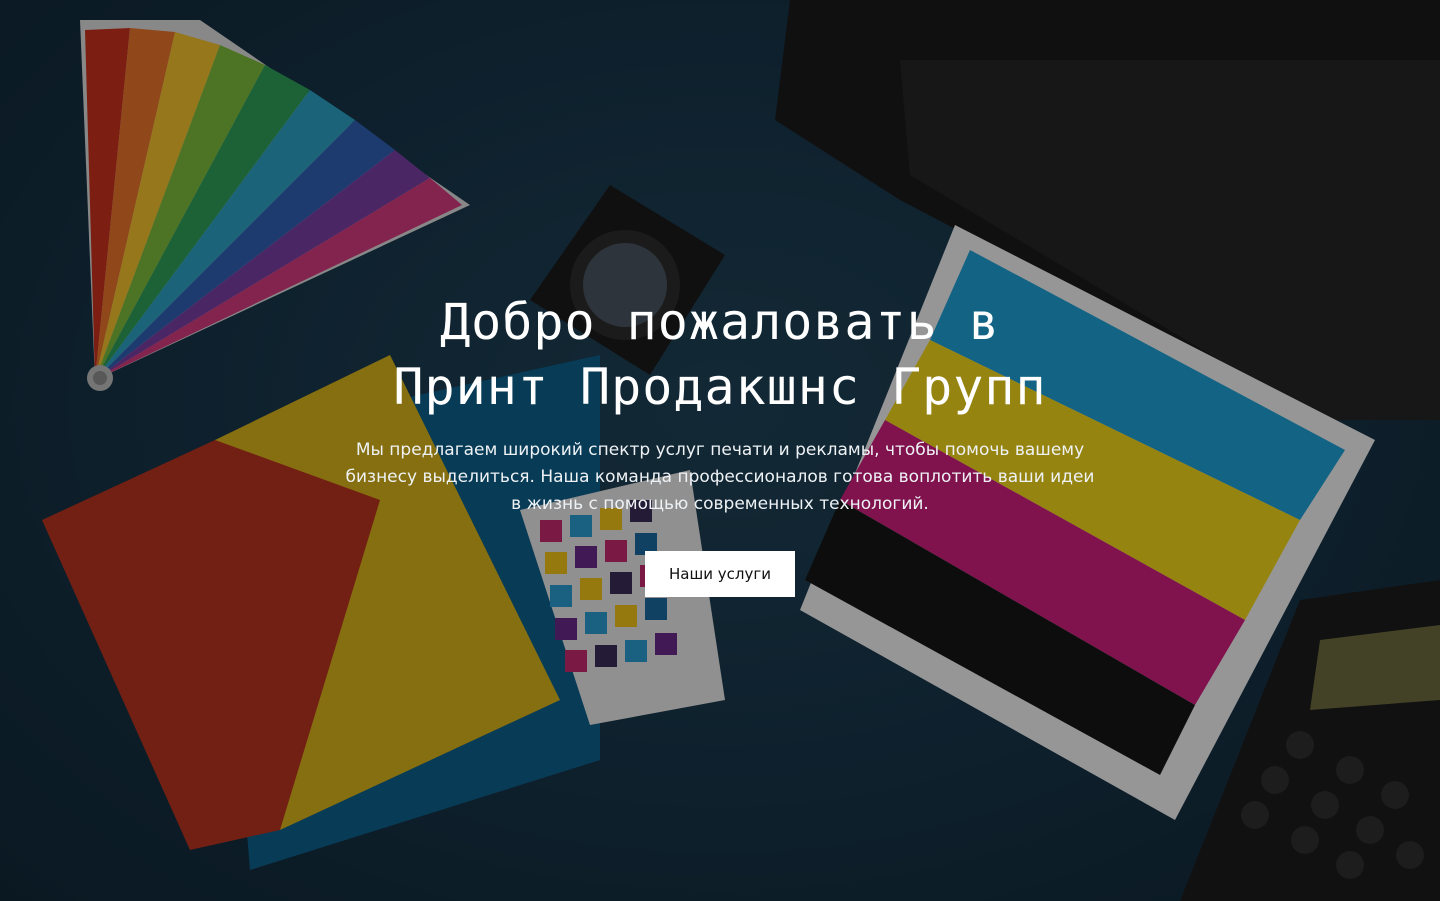  I want to click on hero-title-line-2: Принт Продакшнс Групп, so click(720, 387).